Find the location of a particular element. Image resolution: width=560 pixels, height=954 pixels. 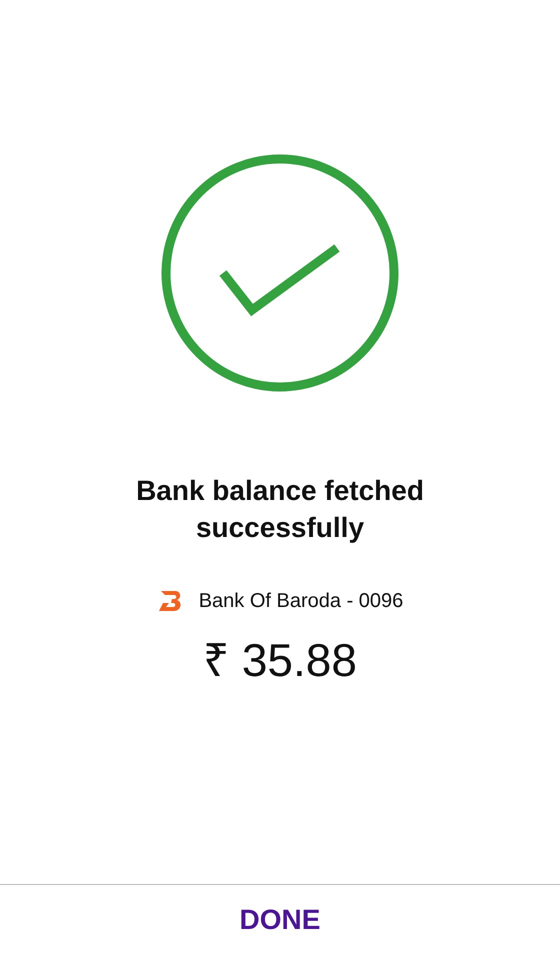

status-title: Bank balance fetched successfully is located at coordinates (280, 509).